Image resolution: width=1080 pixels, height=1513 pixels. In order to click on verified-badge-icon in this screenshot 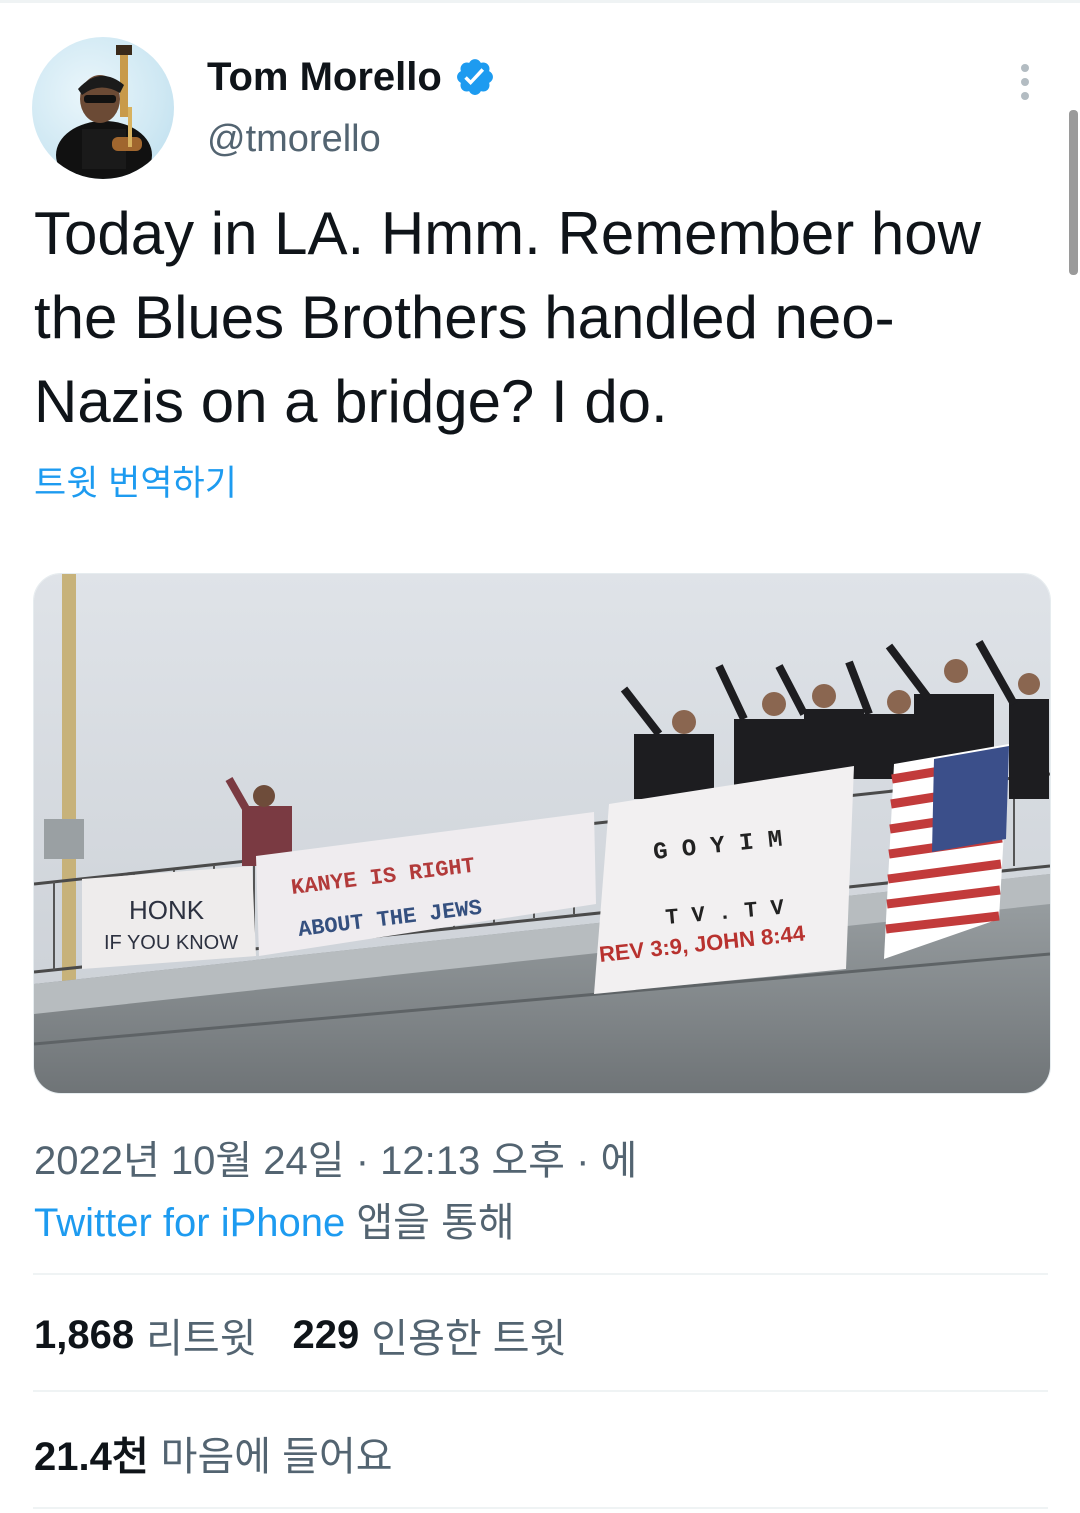, I will do `click(474, 77)`.